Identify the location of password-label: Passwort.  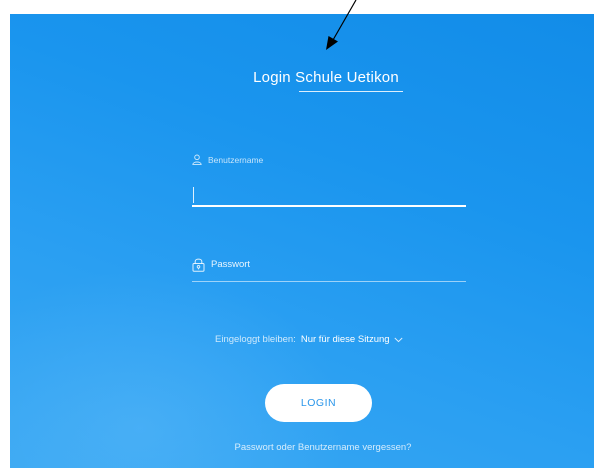
(231, 264).